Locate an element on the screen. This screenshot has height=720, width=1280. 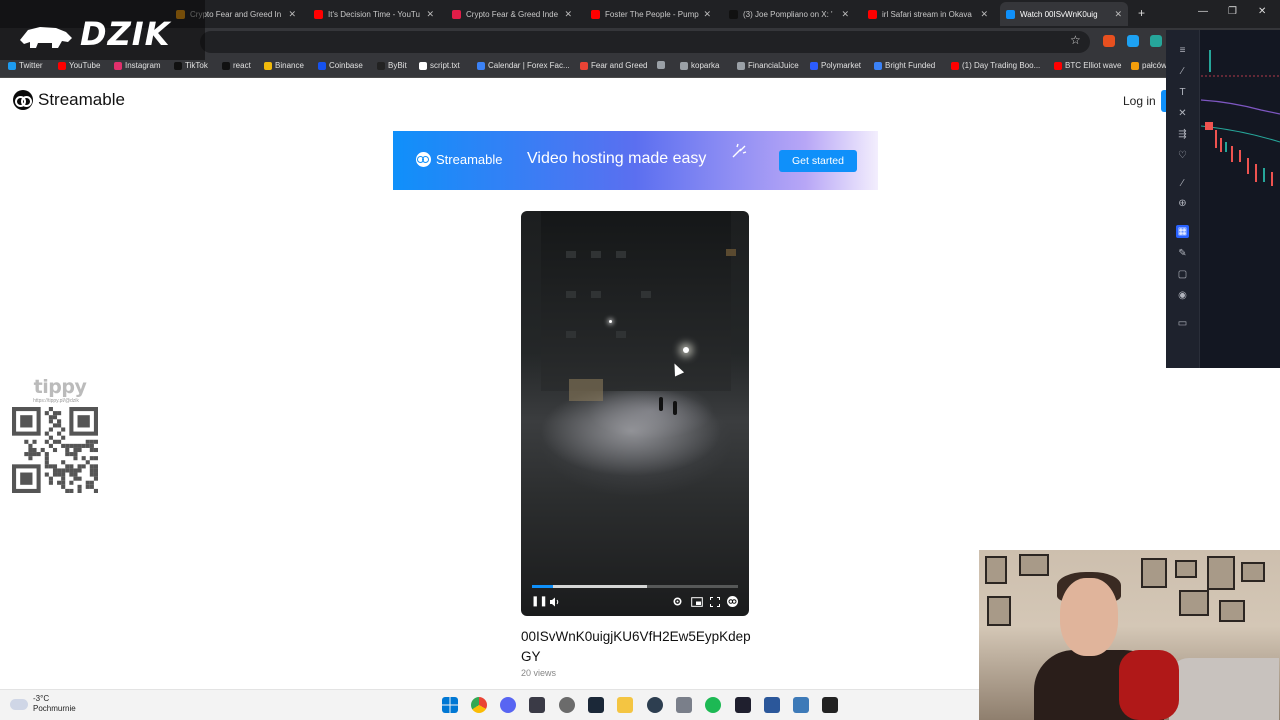
login-link: Log in is located at coordinates (1139, 101).